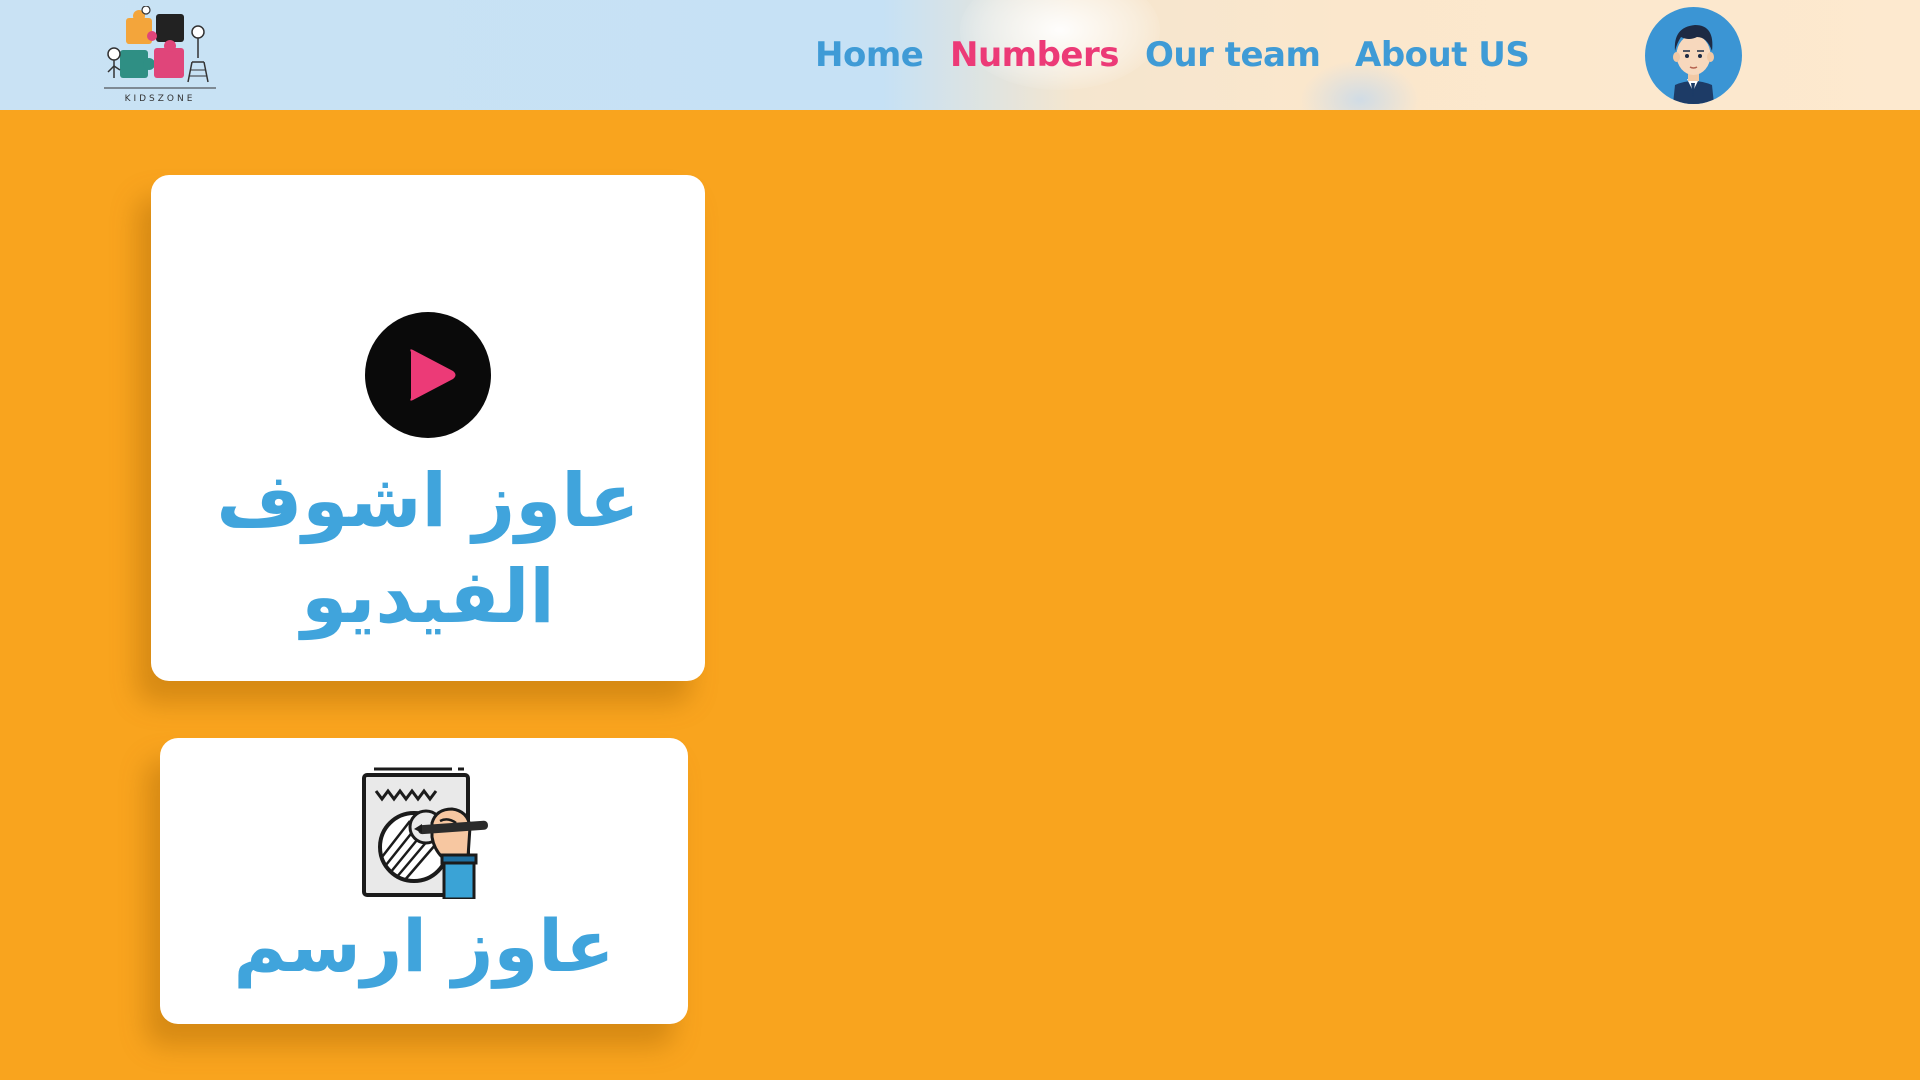  What do you see at coordinates (1442, 55) in the screenshot?
I see `nav-about-us-link: About US` at bounding box center [1442, 55].